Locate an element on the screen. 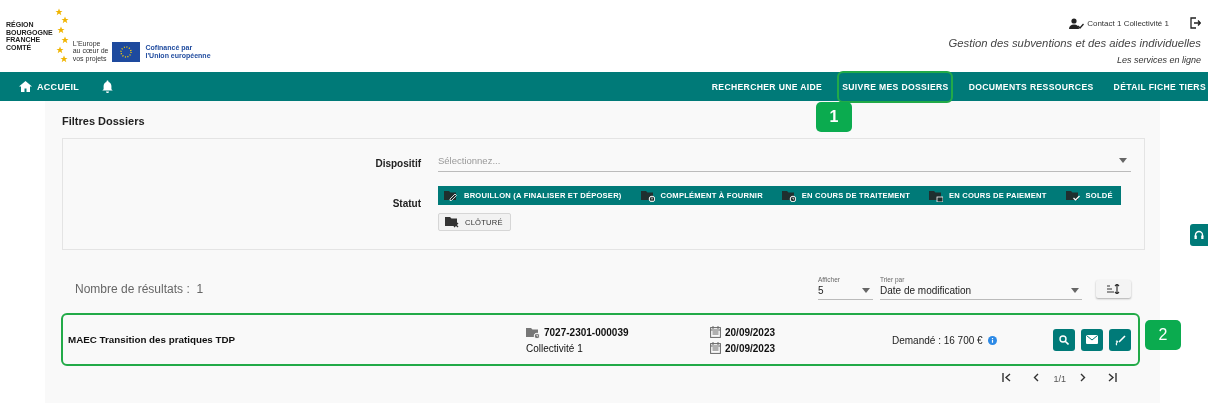 This screenshot has height=403, width=1208. user-name: Contact 1 Collectivité 1 is located at coordinates (1128, 23).